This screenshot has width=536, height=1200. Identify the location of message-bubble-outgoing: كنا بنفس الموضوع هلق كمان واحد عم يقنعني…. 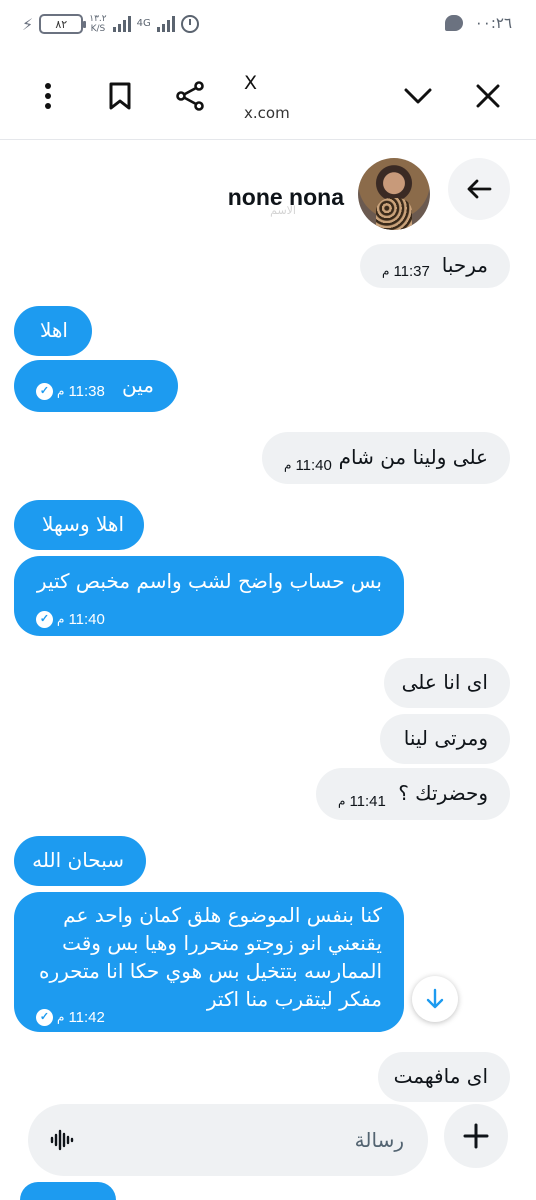
(209, 962).